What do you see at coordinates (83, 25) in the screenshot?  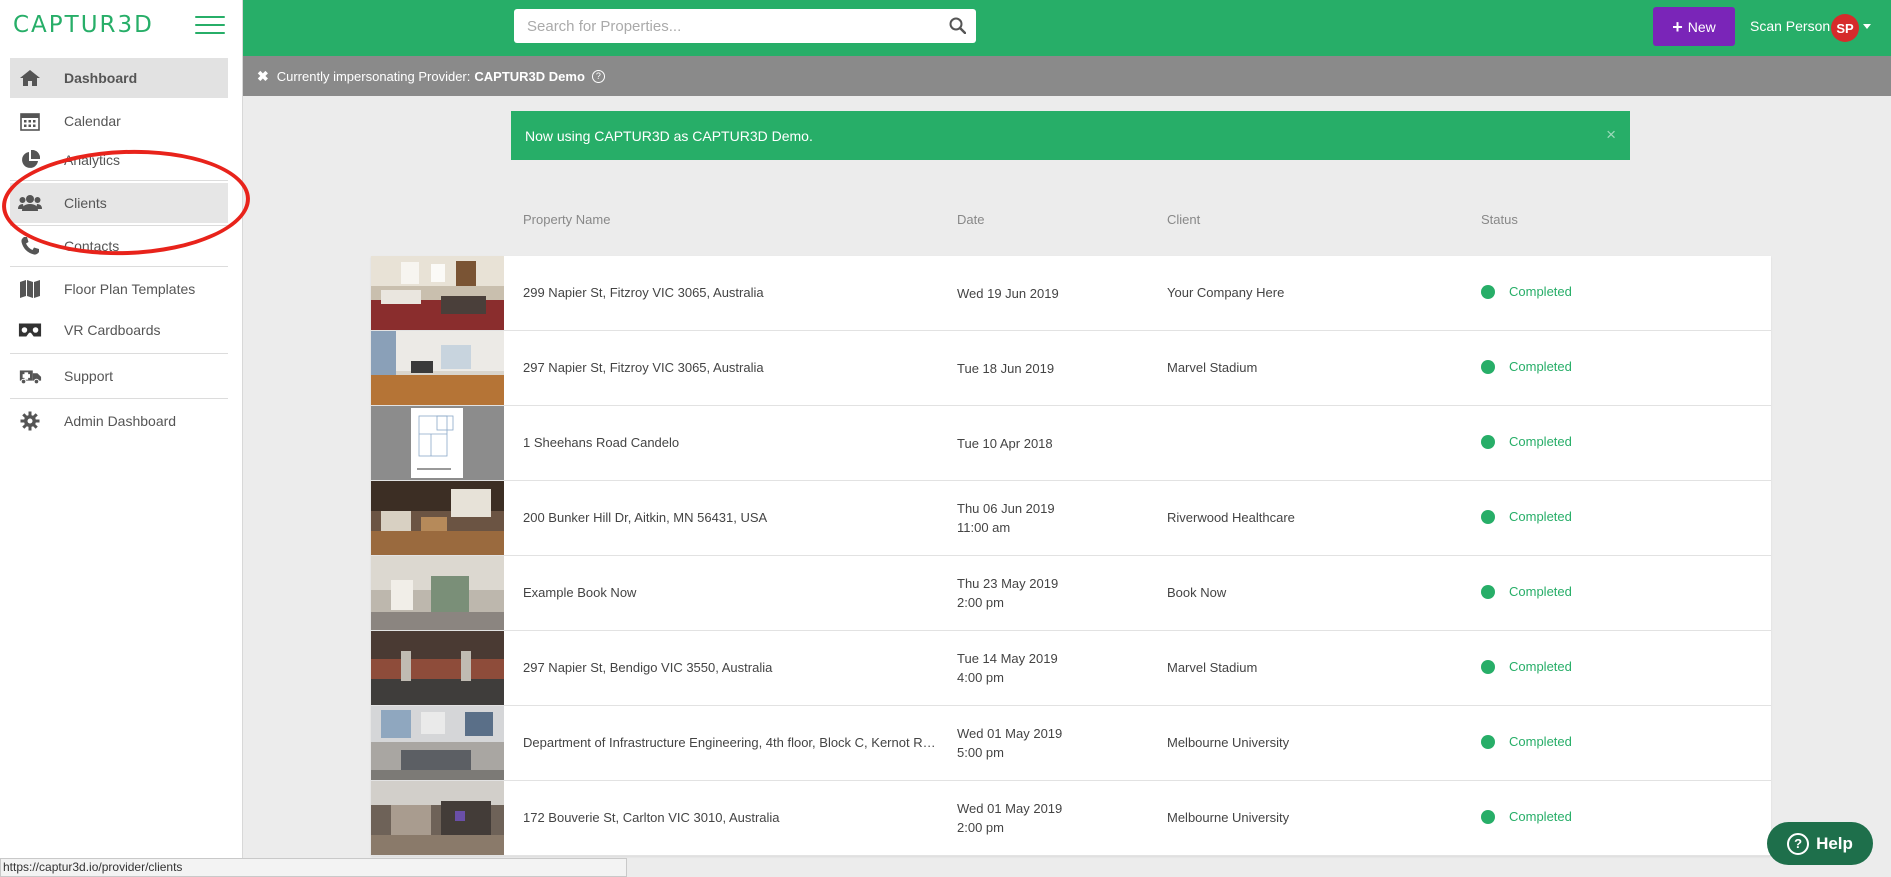 I see `logo: CAPTUR3D` at bounding box center [83, 25].